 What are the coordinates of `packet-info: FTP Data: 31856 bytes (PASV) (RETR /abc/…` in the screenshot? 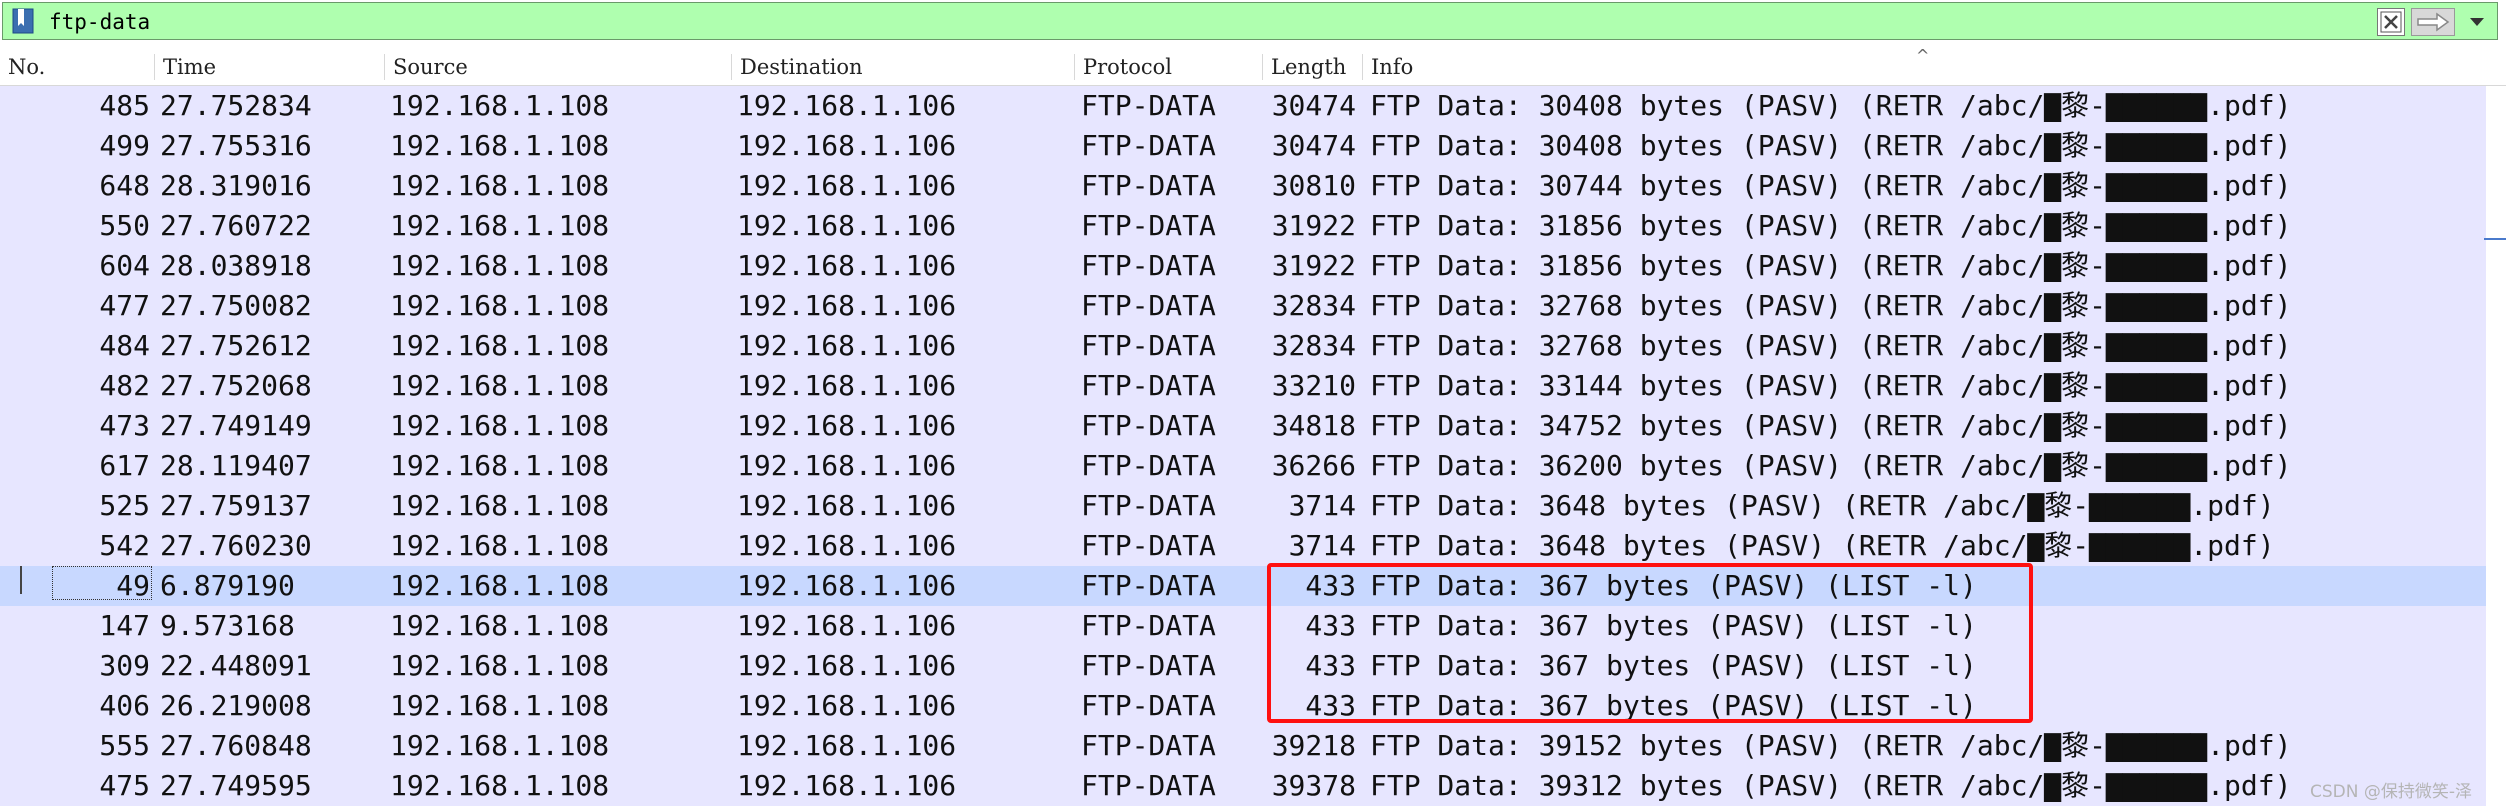 It's located at (1831, 225).